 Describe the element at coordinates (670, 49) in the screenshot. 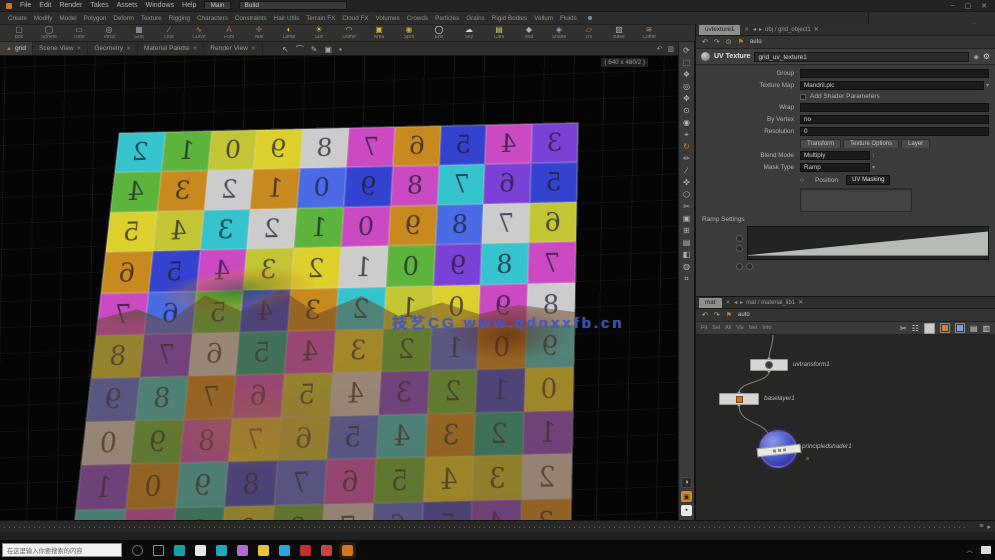

I see `expand-pane-icon: ▥` at that location.